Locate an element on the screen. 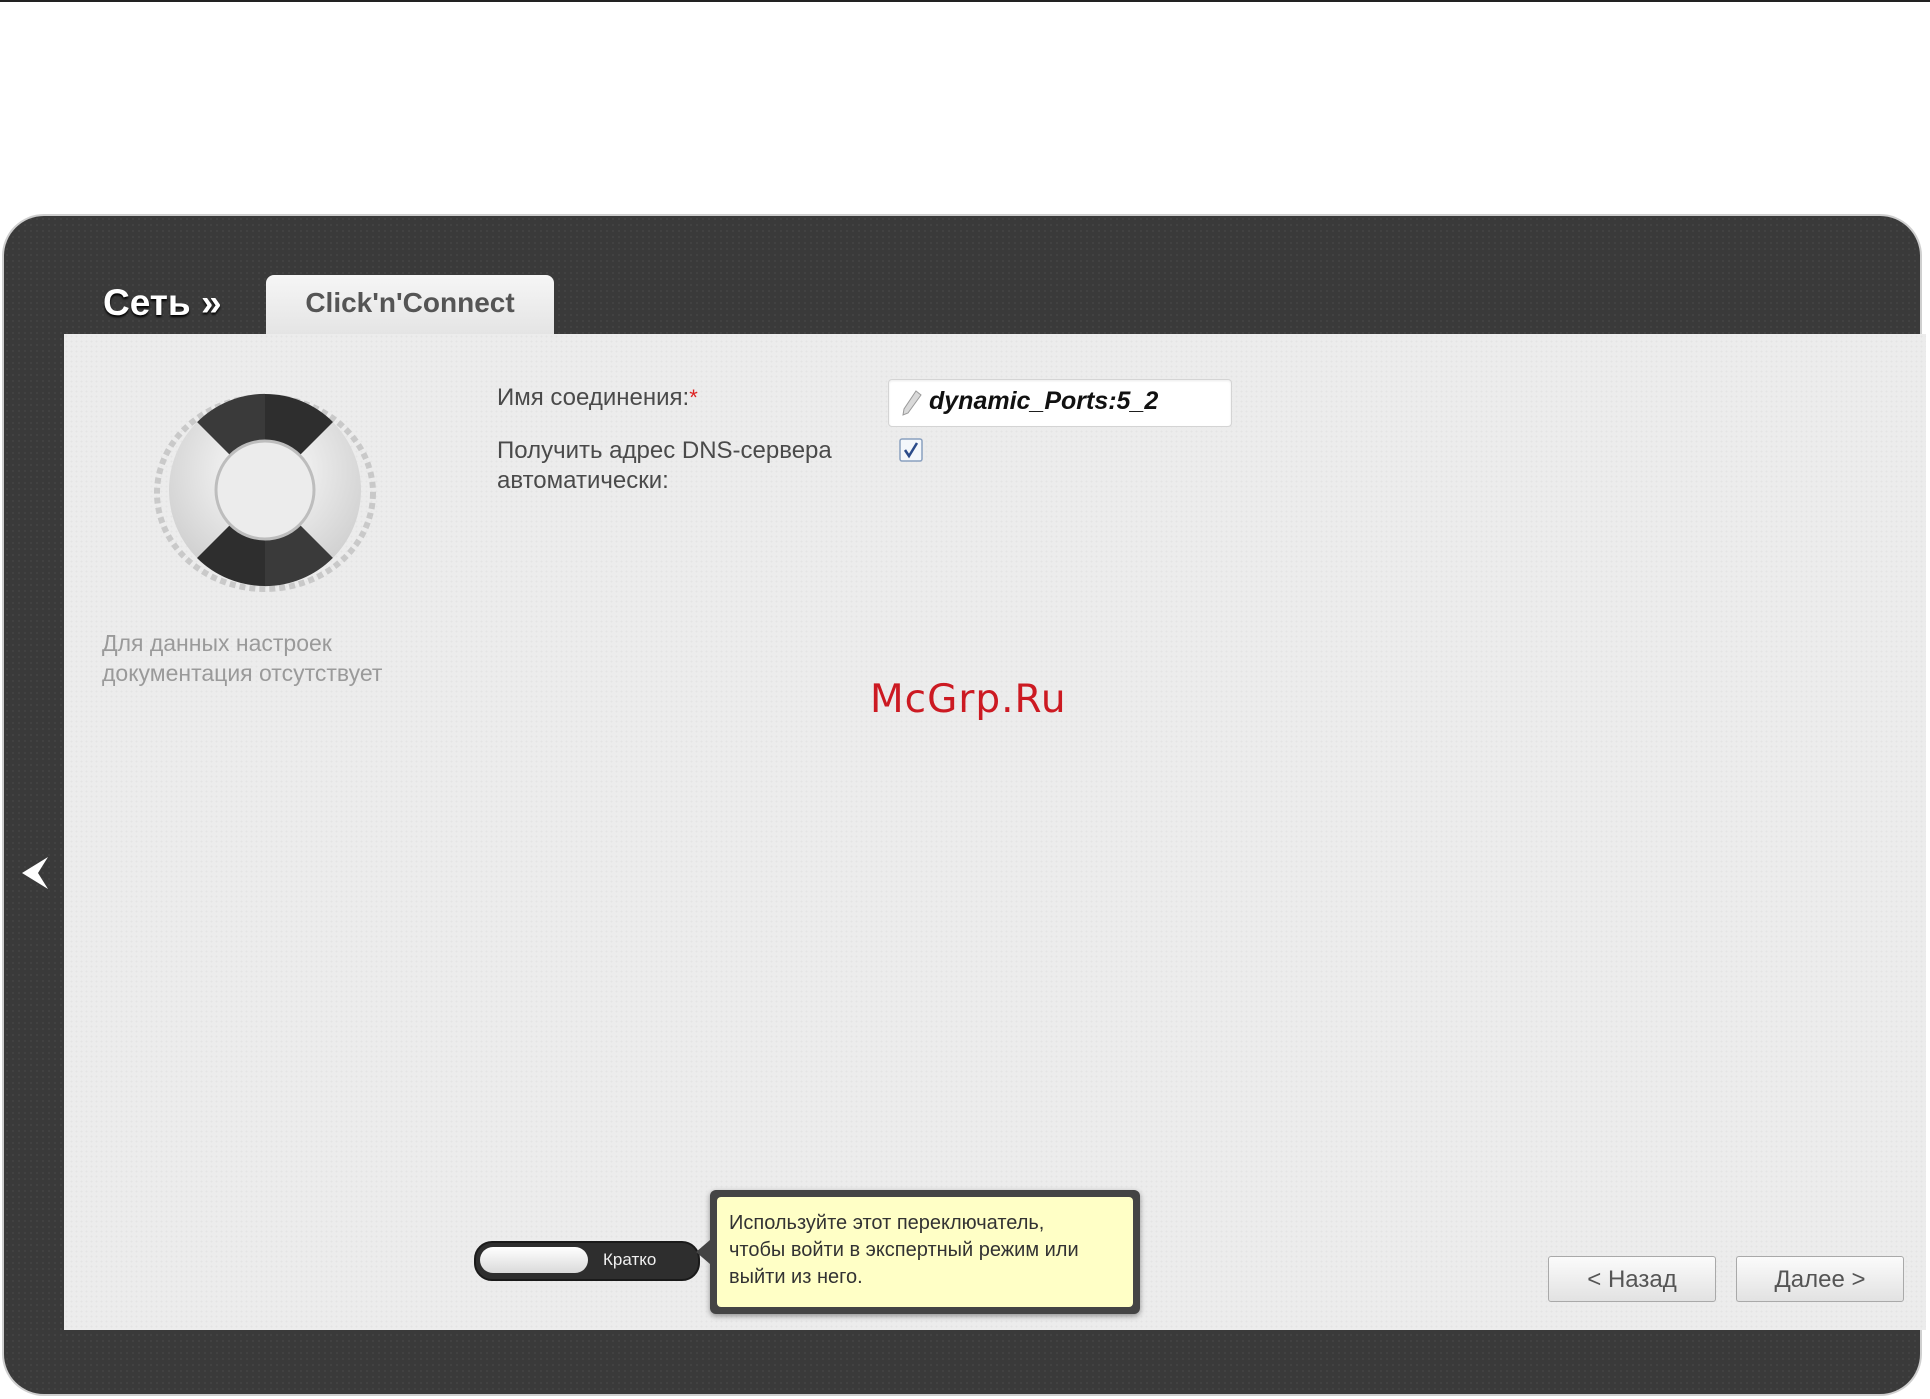 This screenshot has height=1399, width=1930. toggle-label: Кратко is located at coordinates (630, 1259).